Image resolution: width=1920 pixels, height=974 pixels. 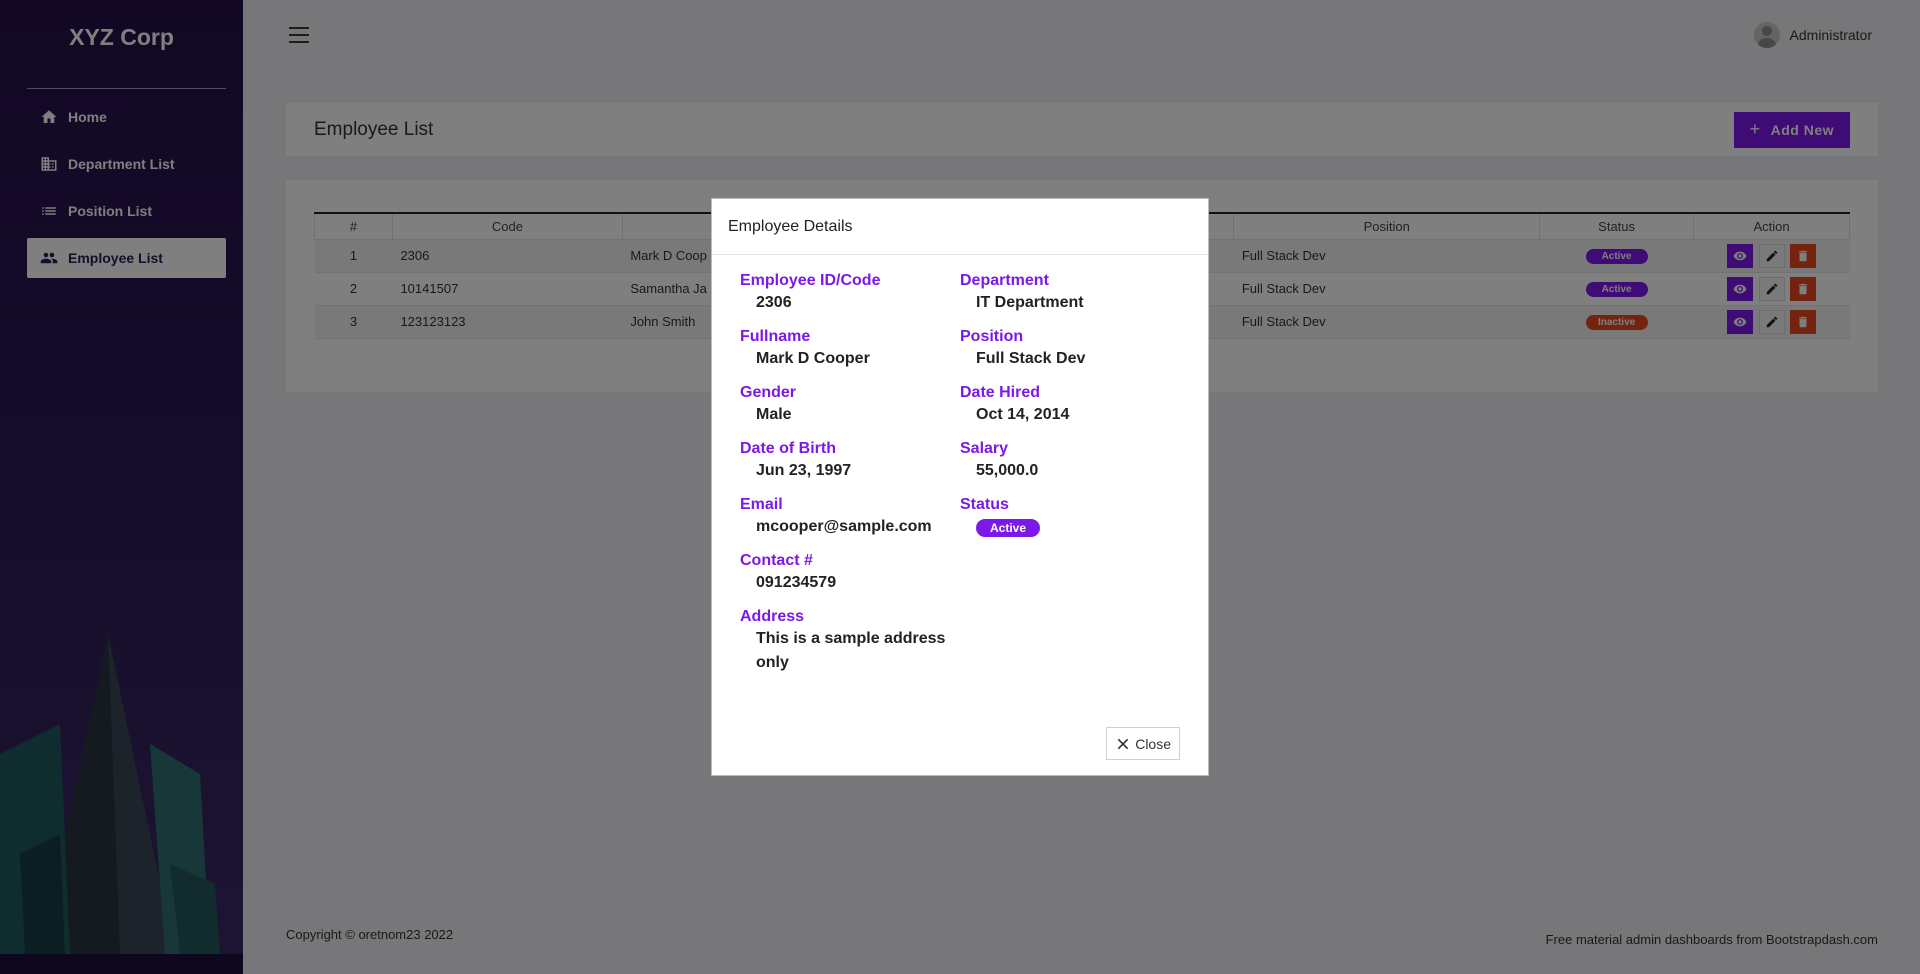 I want to click on field-gender: Gender Male, so click(x=850, y=405).